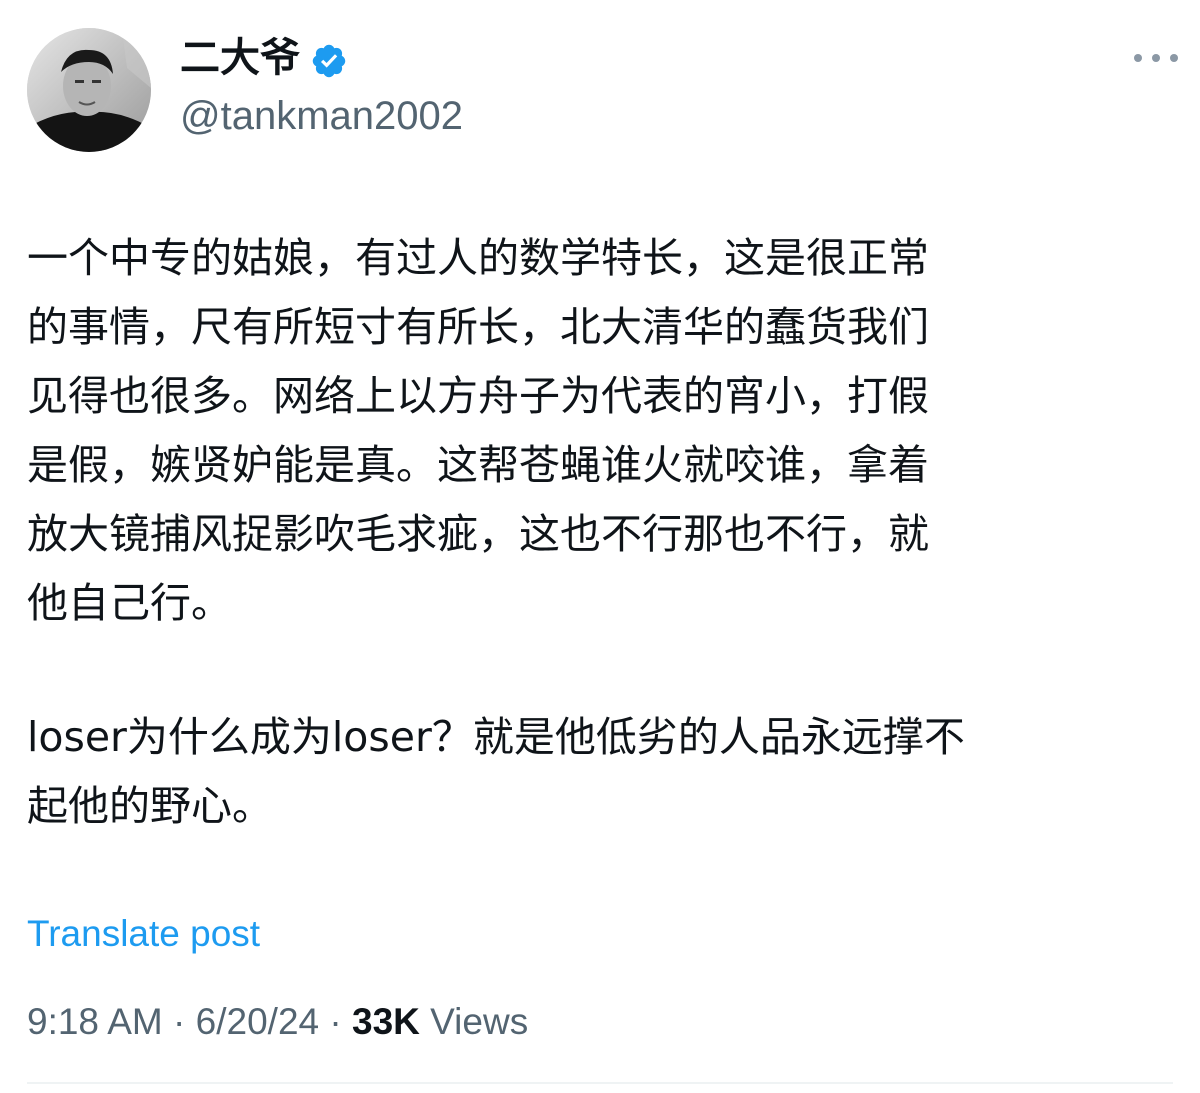 The image size is (1200, 1093). I want to click on translate-post-link: Translate post, so click(143, 934).